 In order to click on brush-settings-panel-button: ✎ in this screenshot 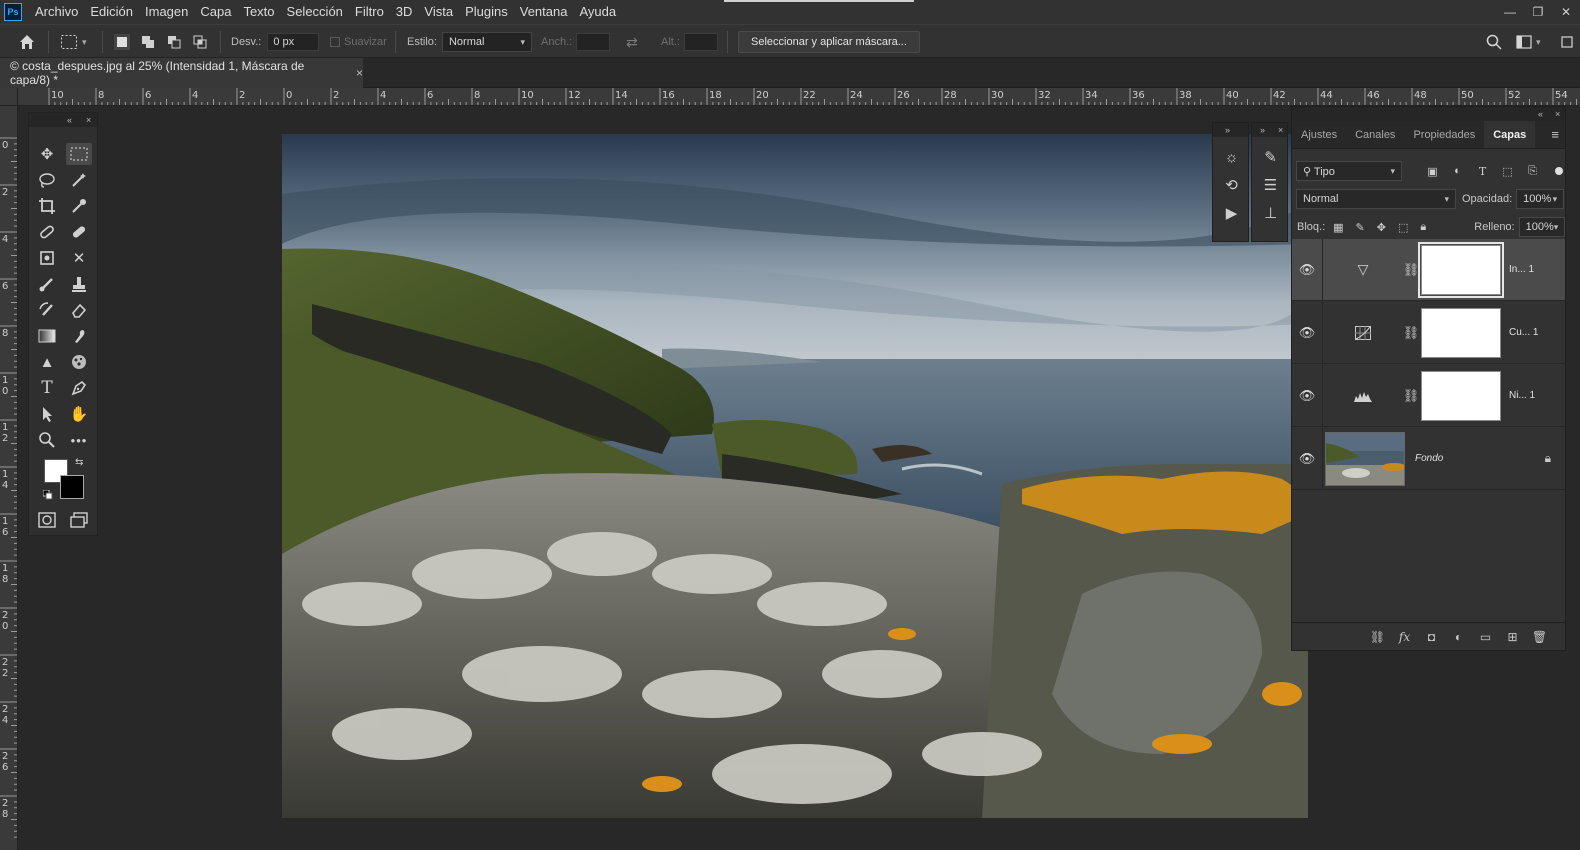, I will do `click(1270, 157)`.